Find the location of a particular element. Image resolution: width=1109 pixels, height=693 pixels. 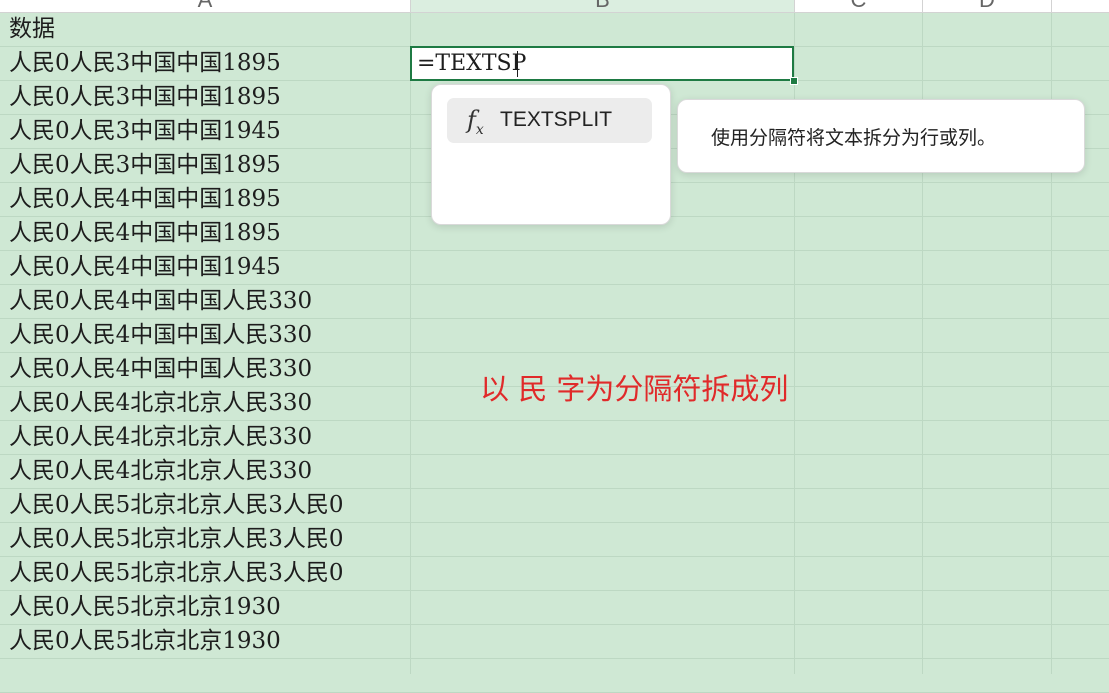

cell-a6: 人民0人民4中国中国1895 is located at coordinates (205, 199).